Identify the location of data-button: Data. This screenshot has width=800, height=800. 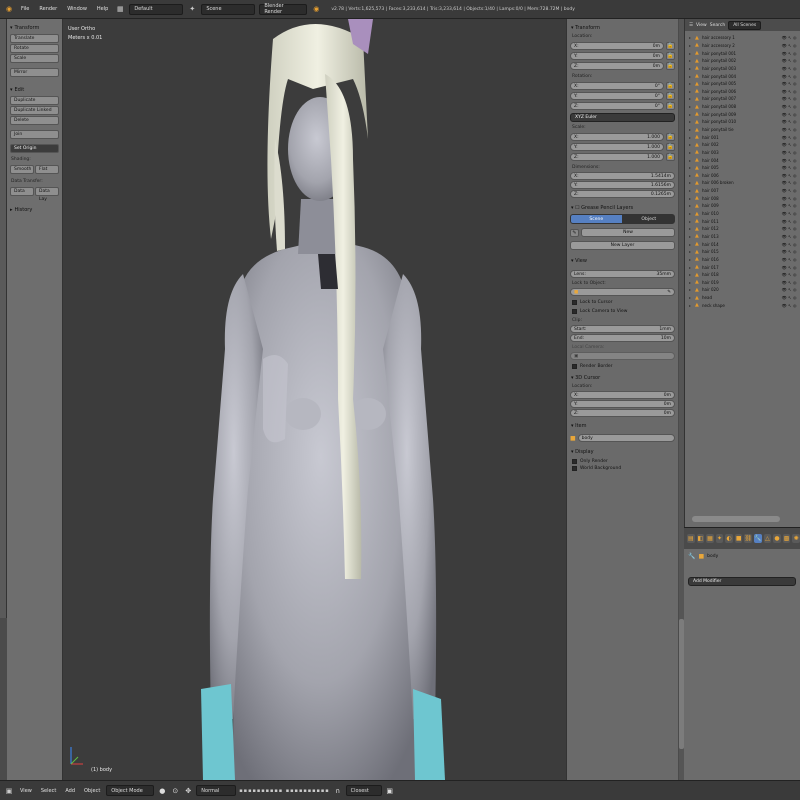
(22, 191).